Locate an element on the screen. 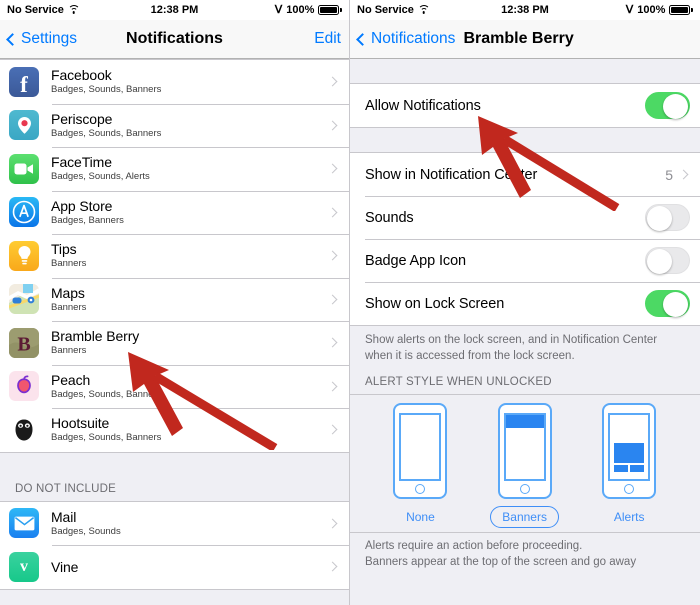  app-row: Tips Banners is located at coordinates (174, 256).